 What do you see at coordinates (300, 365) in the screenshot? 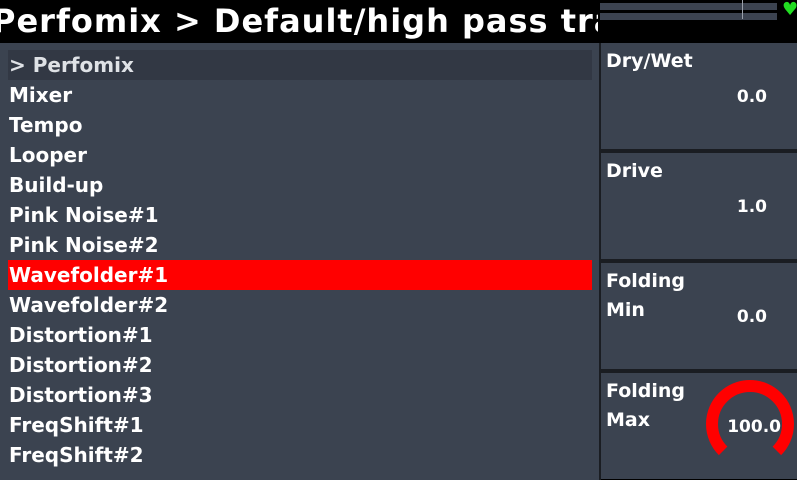
I see `menu-item-distortion-2: Distortion#2` at bounding box center [300, 365].